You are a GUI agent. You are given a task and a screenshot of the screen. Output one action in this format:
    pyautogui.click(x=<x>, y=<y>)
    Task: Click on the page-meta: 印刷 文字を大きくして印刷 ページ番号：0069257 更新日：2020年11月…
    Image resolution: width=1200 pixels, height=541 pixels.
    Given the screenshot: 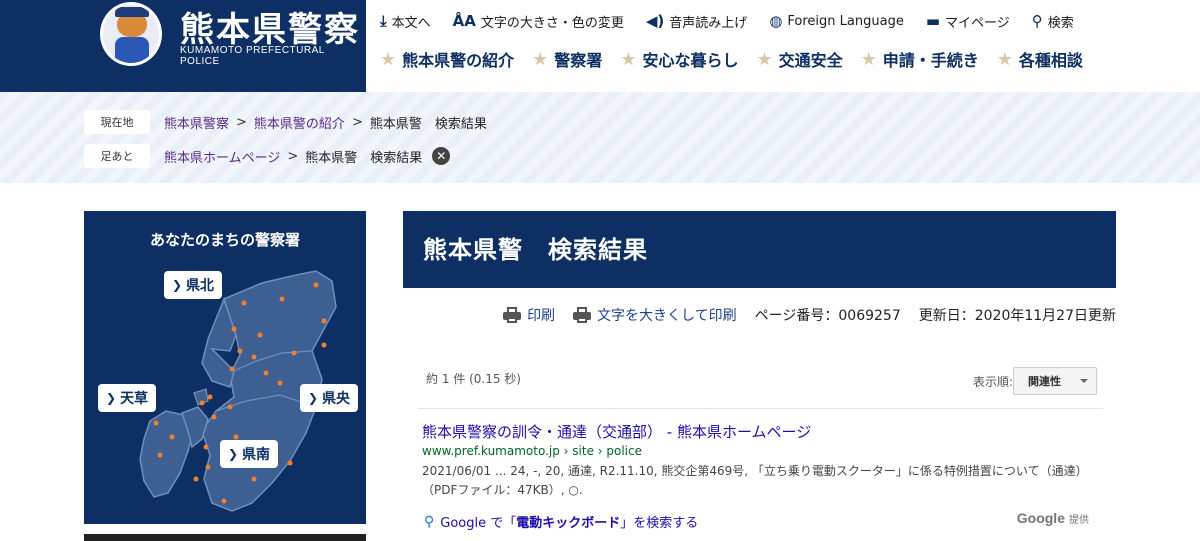 What is the action you would take?
    pyautogui.click(x=759, y=315)
    